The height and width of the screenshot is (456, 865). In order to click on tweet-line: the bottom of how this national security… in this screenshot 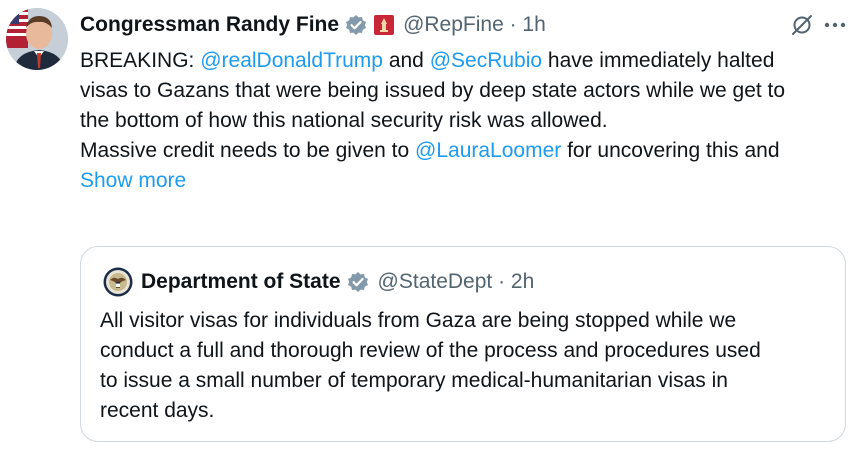, I will do `click(470, 121)`.